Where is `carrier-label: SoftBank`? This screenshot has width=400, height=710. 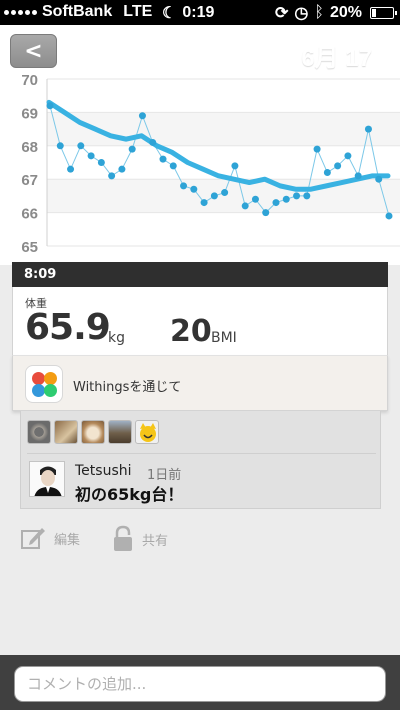
carrier-label: SoftBank is located at coordinates (77, 11).